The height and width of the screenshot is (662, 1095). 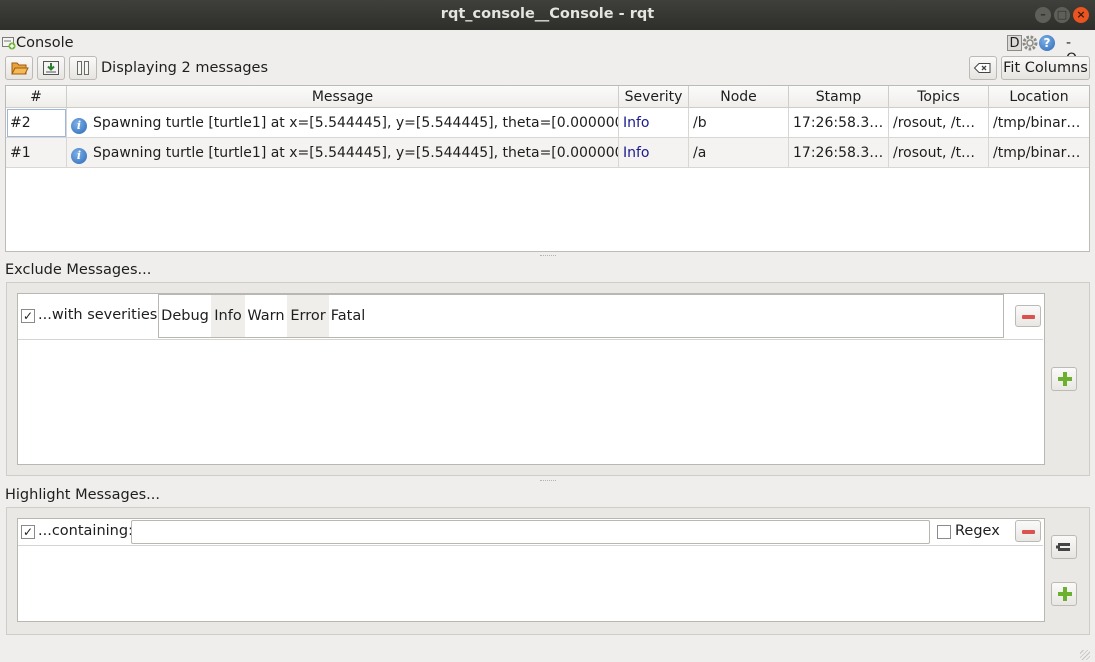 I want to click on pause-icon, so click(x=83, y=68).